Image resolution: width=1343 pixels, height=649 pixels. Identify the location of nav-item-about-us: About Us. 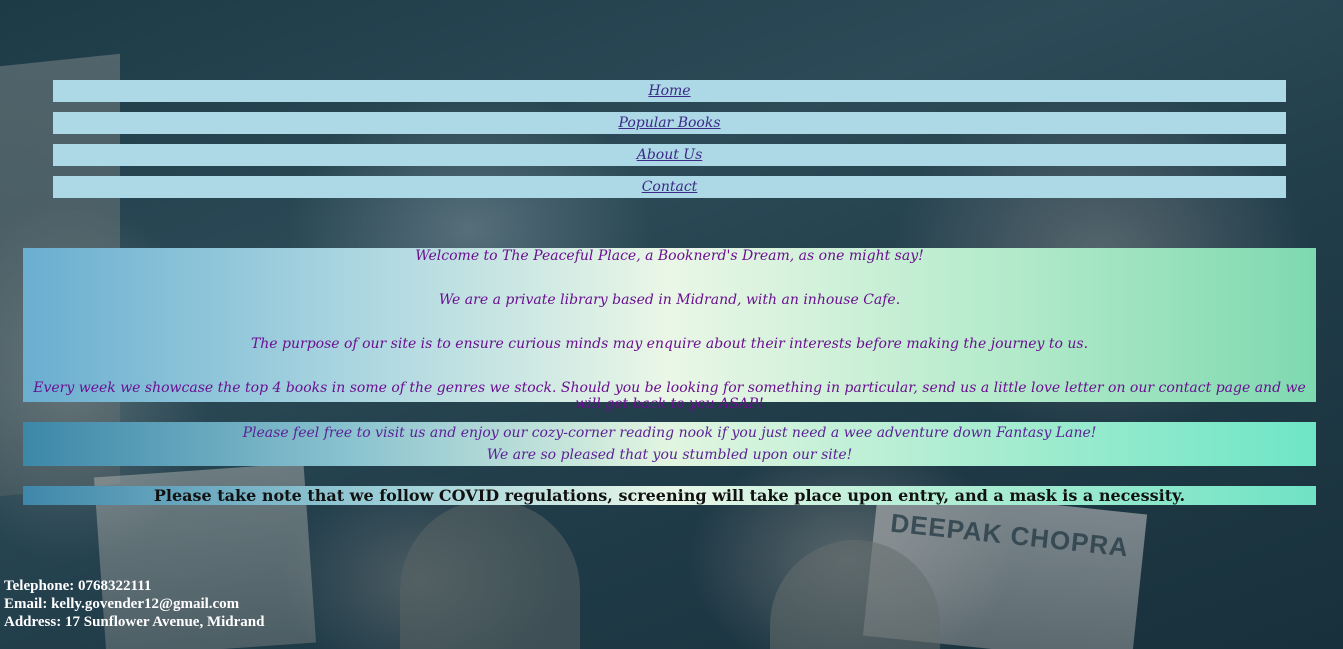
(669, 155).